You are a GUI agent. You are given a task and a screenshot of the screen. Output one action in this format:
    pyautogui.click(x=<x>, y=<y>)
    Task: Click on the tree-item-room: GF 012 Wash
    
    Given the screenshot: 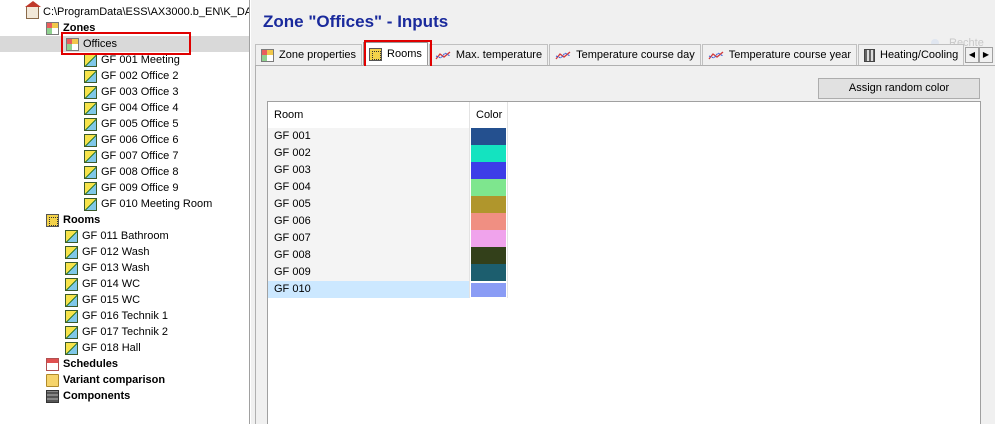 What is the action you would take?
    pyautogui.click(x=107, y=252)
    